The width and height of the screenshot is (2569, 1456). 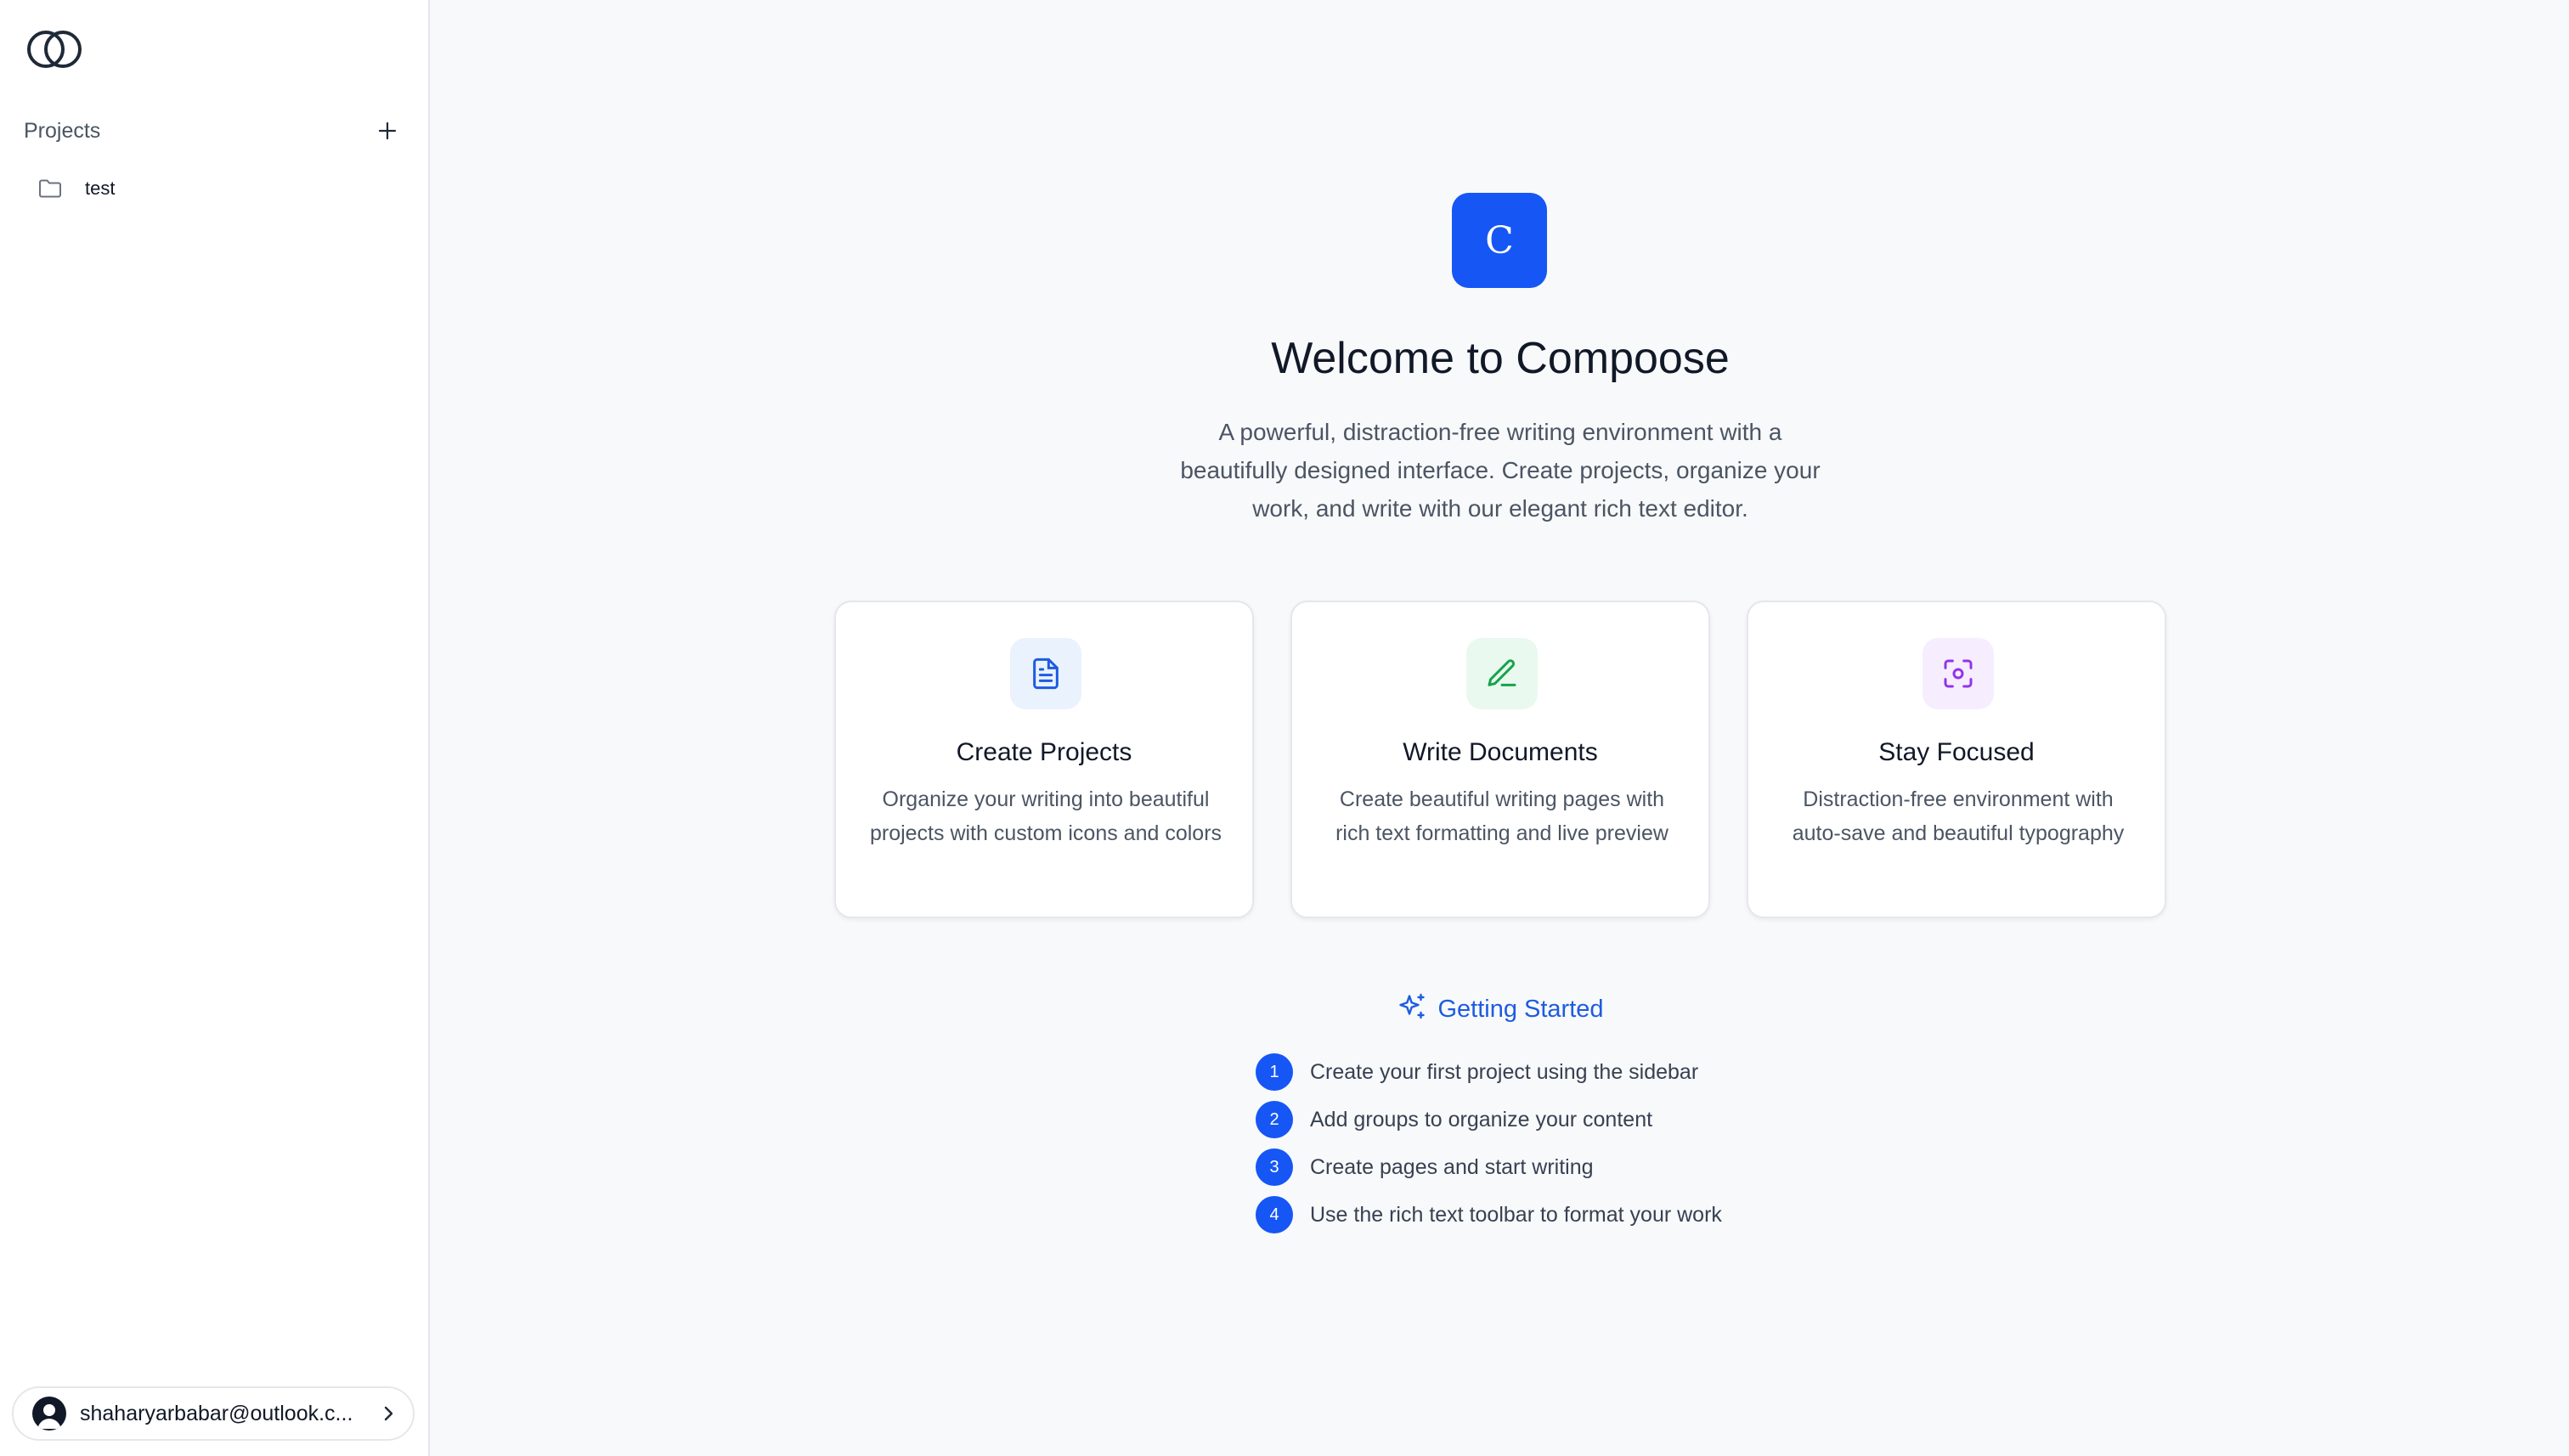 What do you see at coordinates (214, 131) in the screenshot?
I see `projects-header: Projects` at bounding box center [214, 131].